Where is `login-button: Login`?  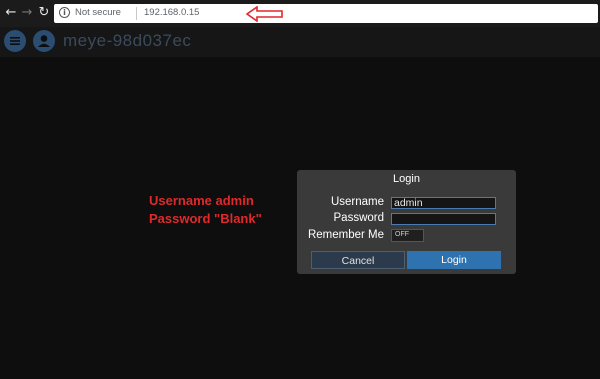 login-button: Login is located at coordinates (454, 260).